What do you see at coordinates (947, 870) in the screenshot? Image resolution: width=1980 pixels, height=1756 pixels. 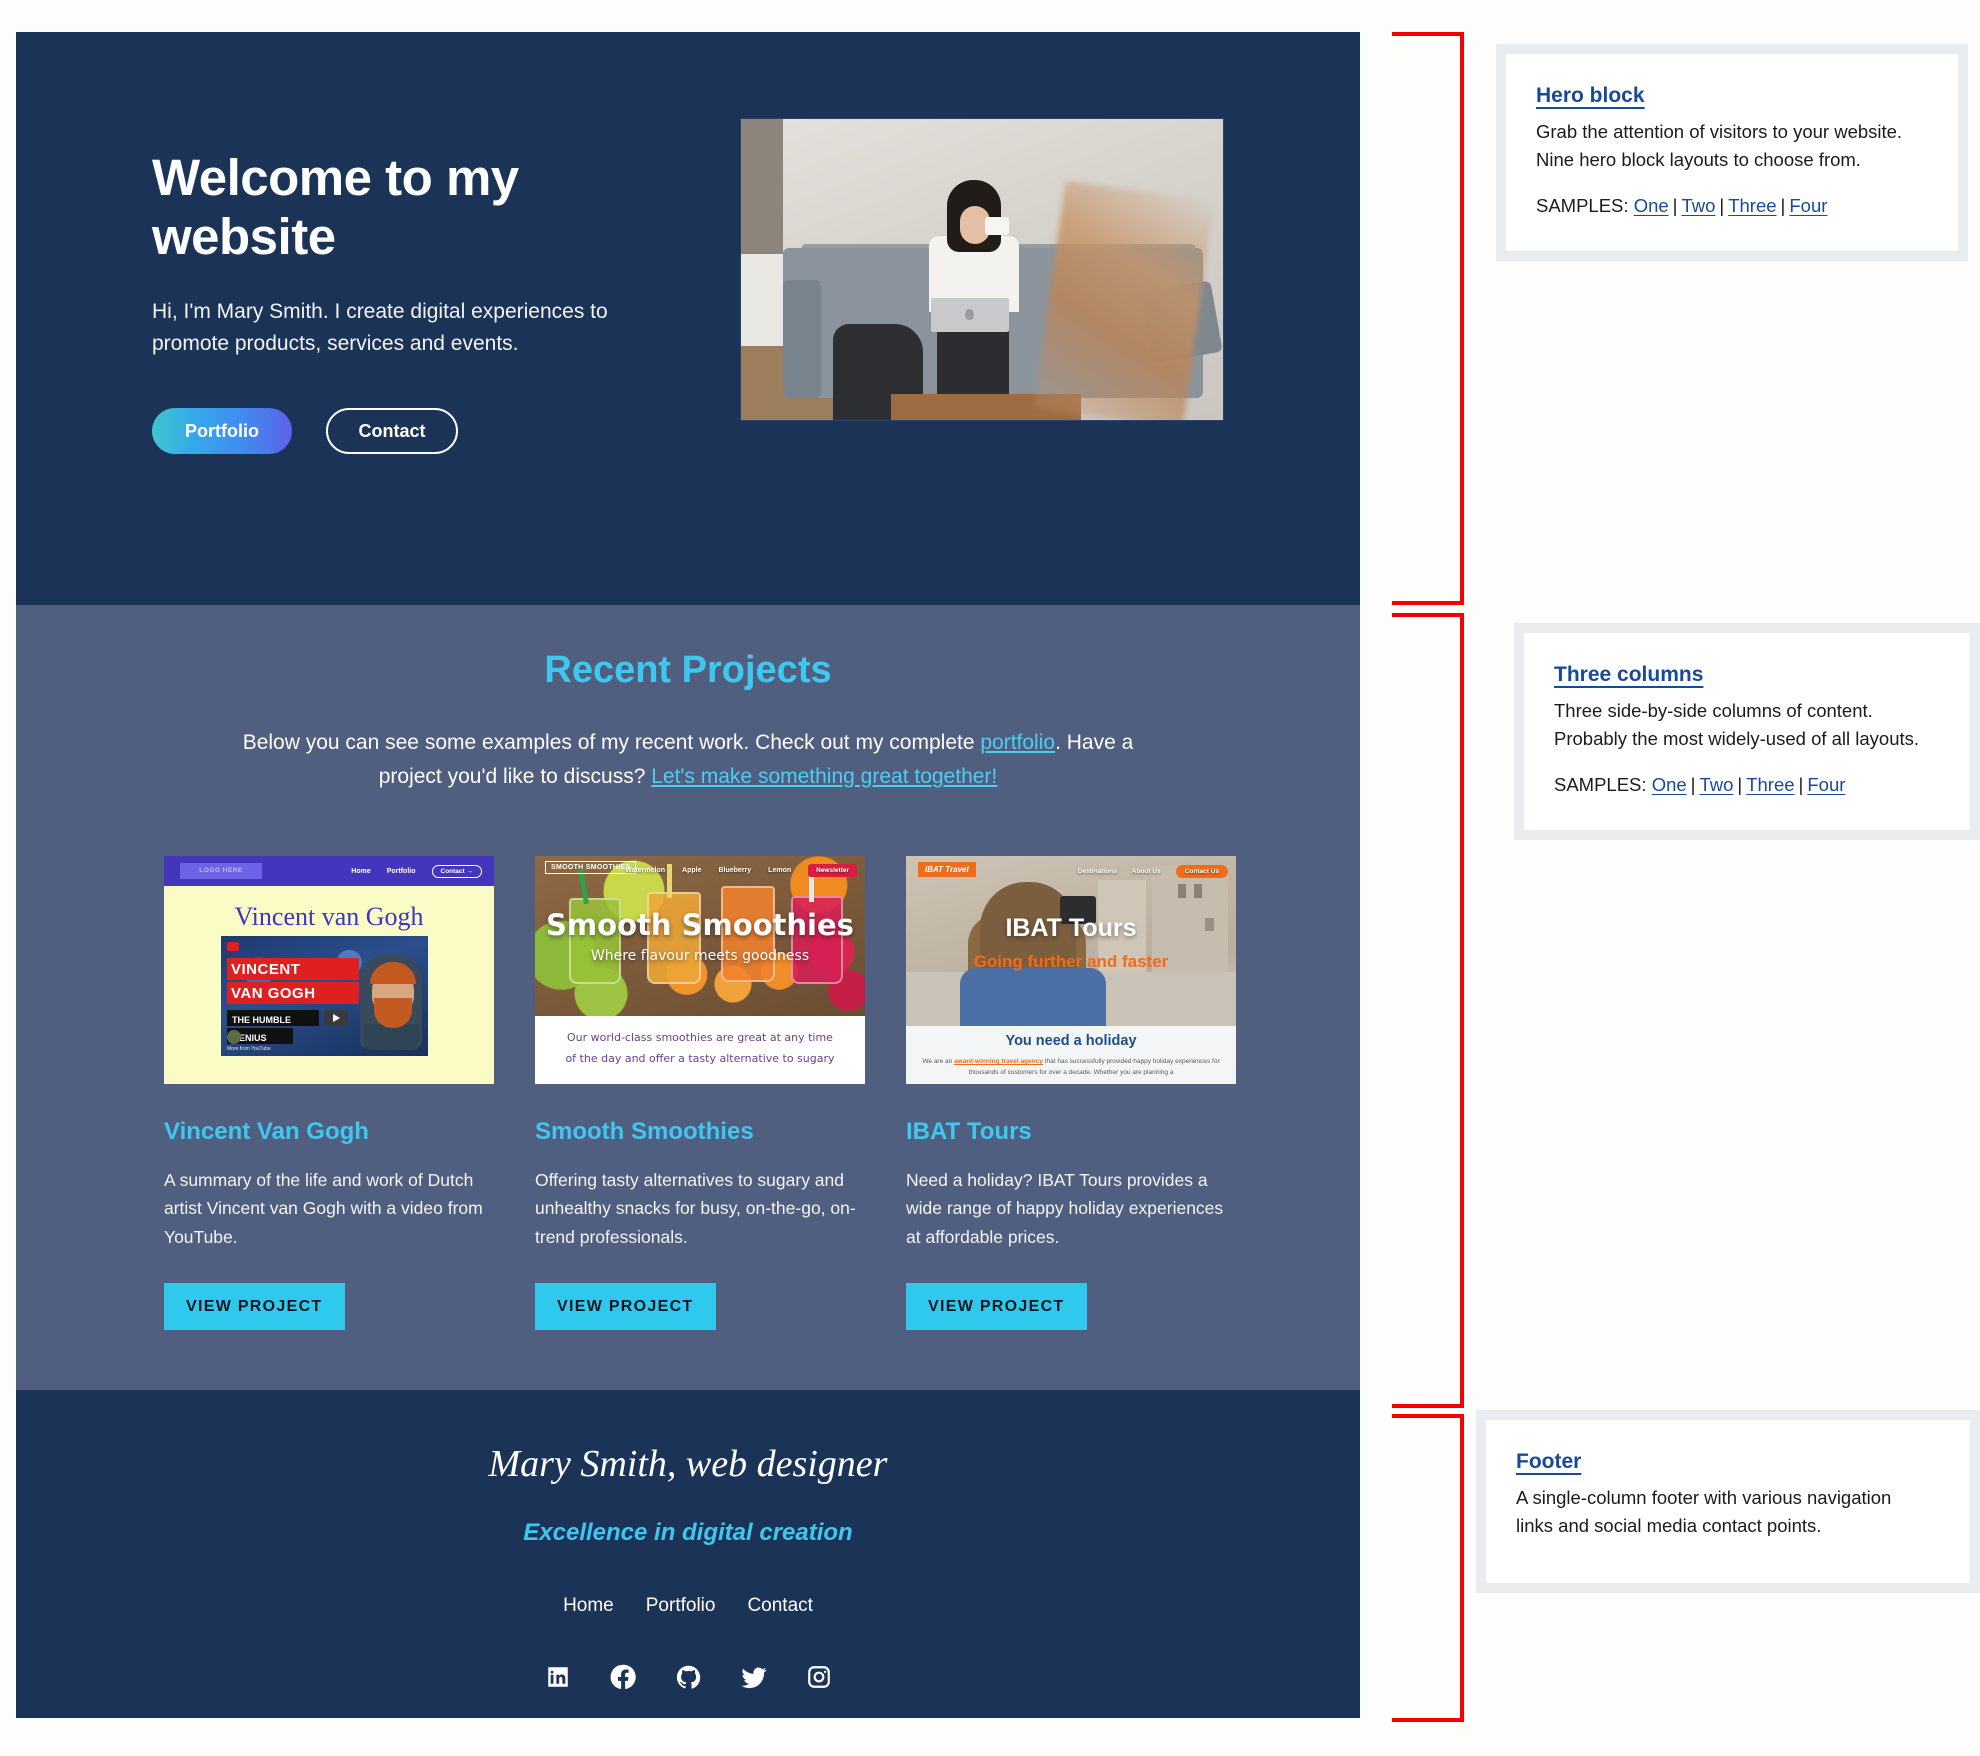 I see `thumb-logo: IBAT Travel` at bounding box center [947, 870].